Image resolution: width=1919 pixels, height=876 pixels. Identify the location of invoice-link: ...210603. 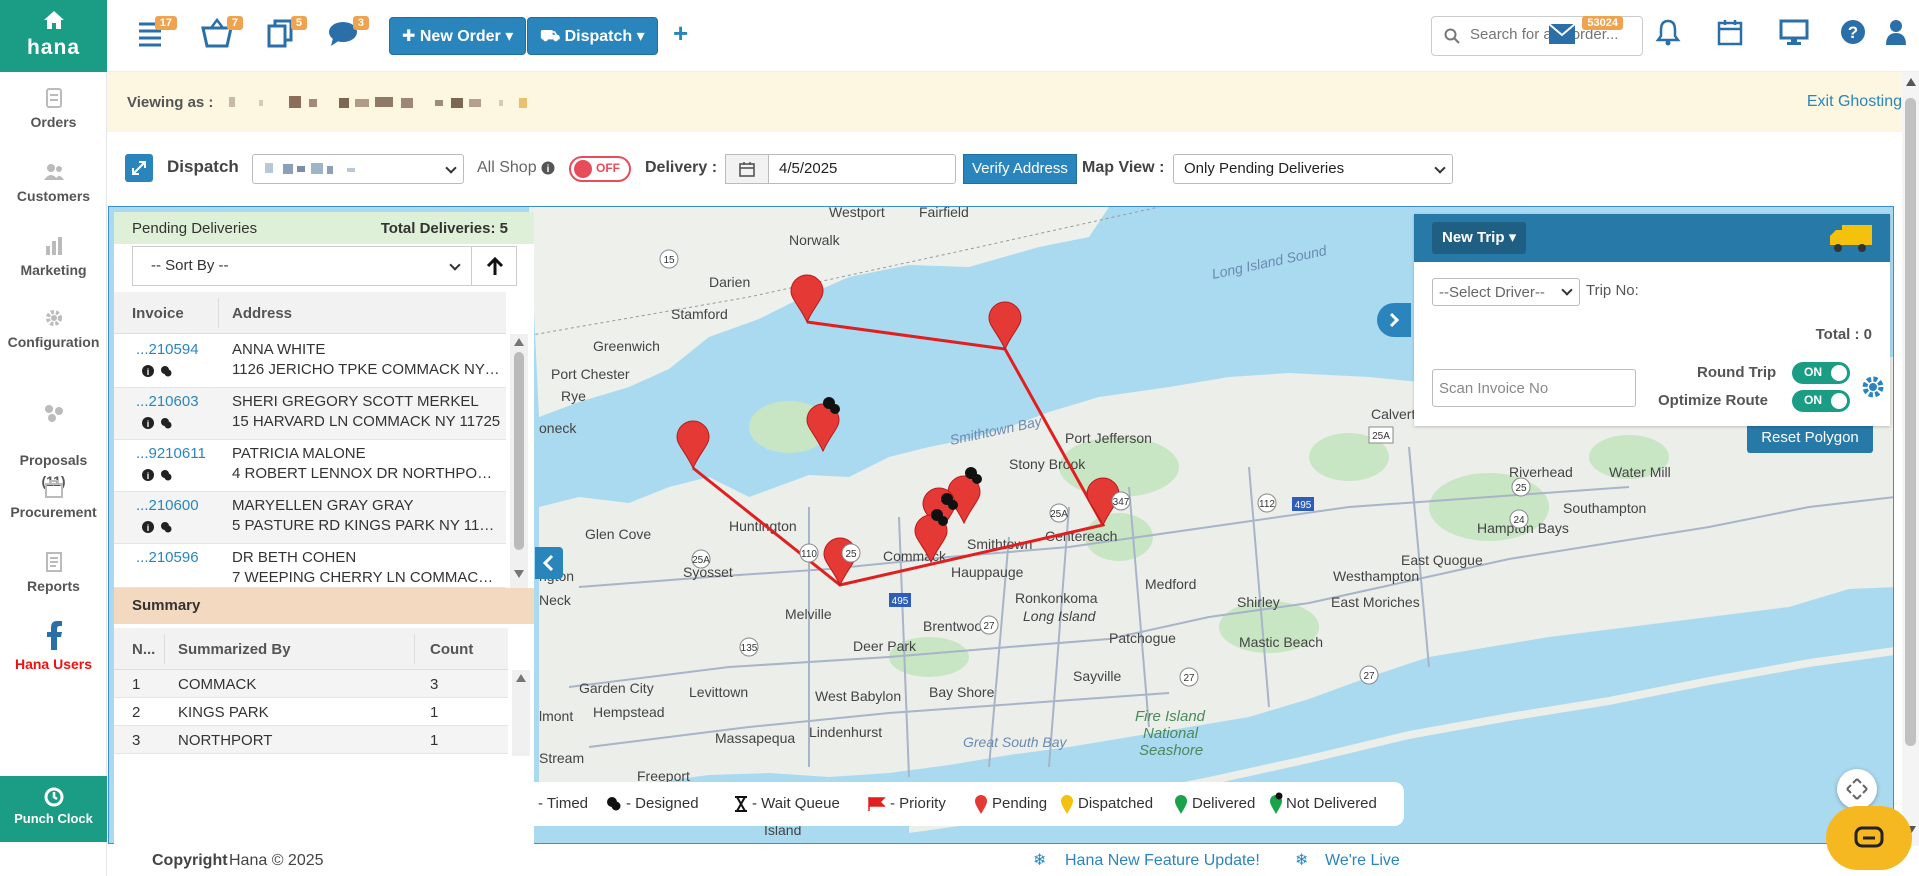
(167, 401).